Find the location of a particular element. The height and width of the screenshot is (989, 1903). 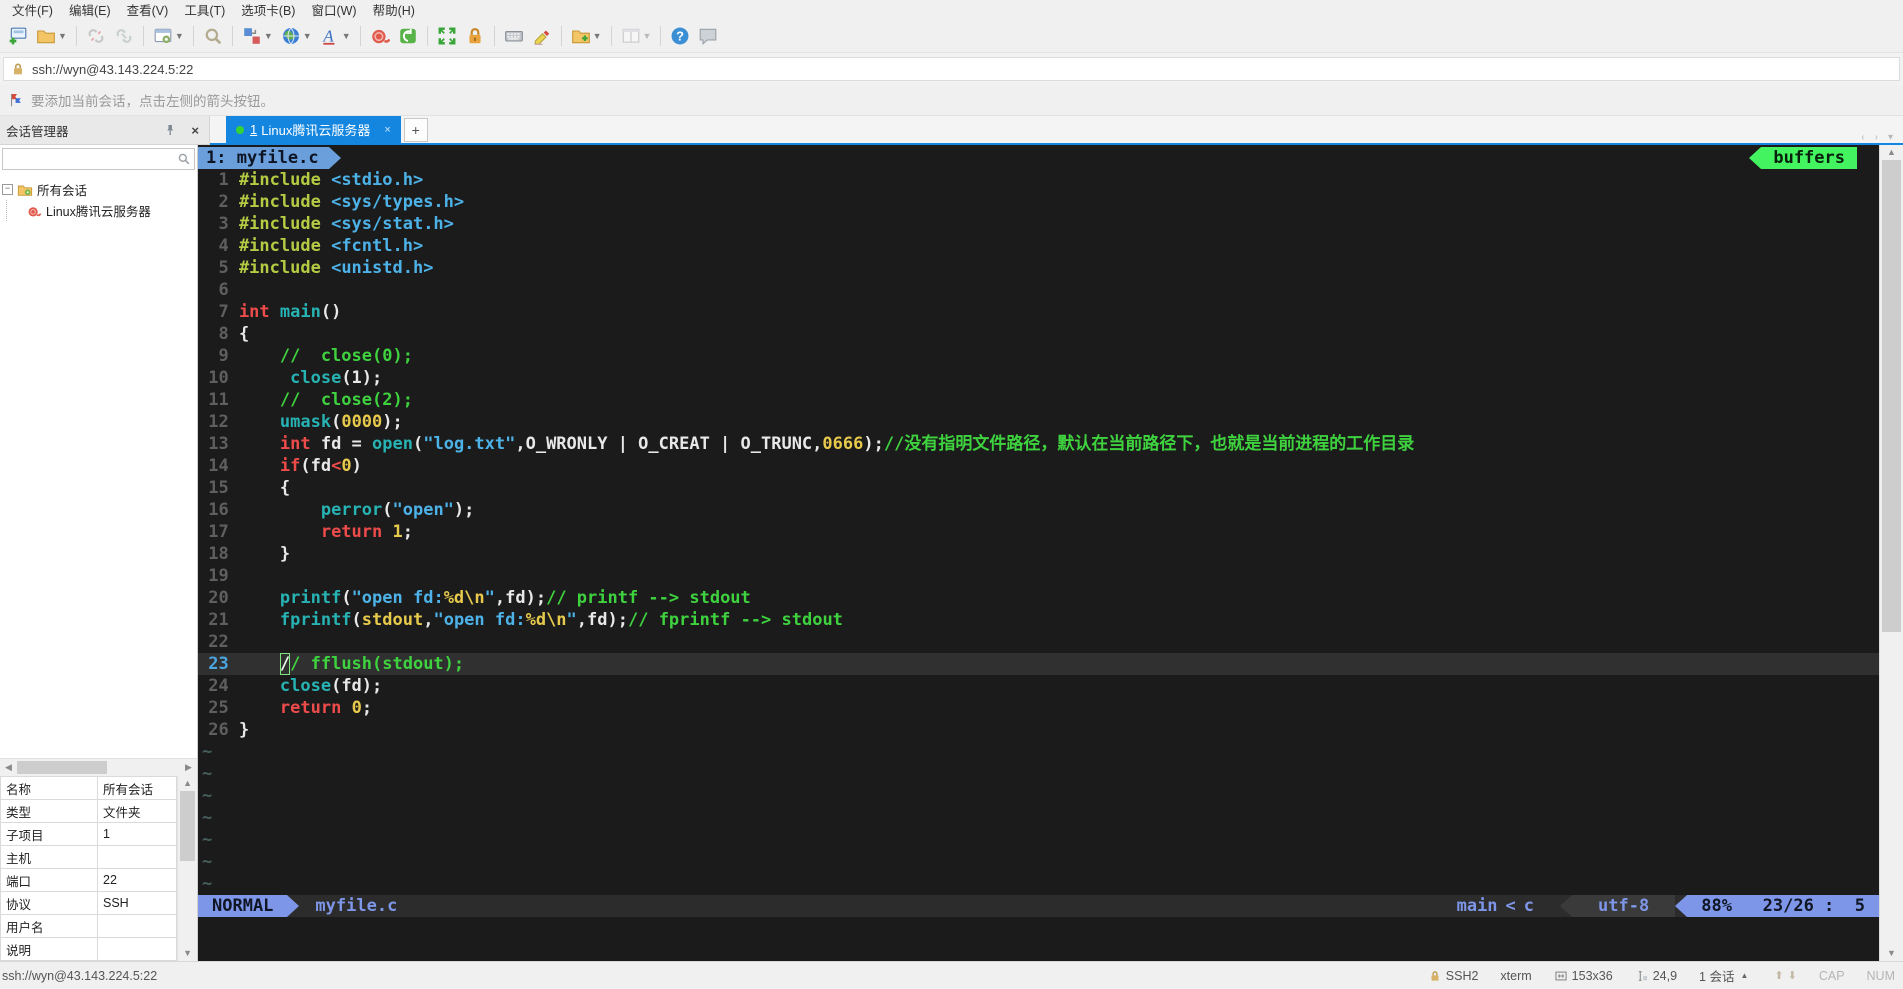

session-properties-button: ▼ is located at coordinates (168, 36).